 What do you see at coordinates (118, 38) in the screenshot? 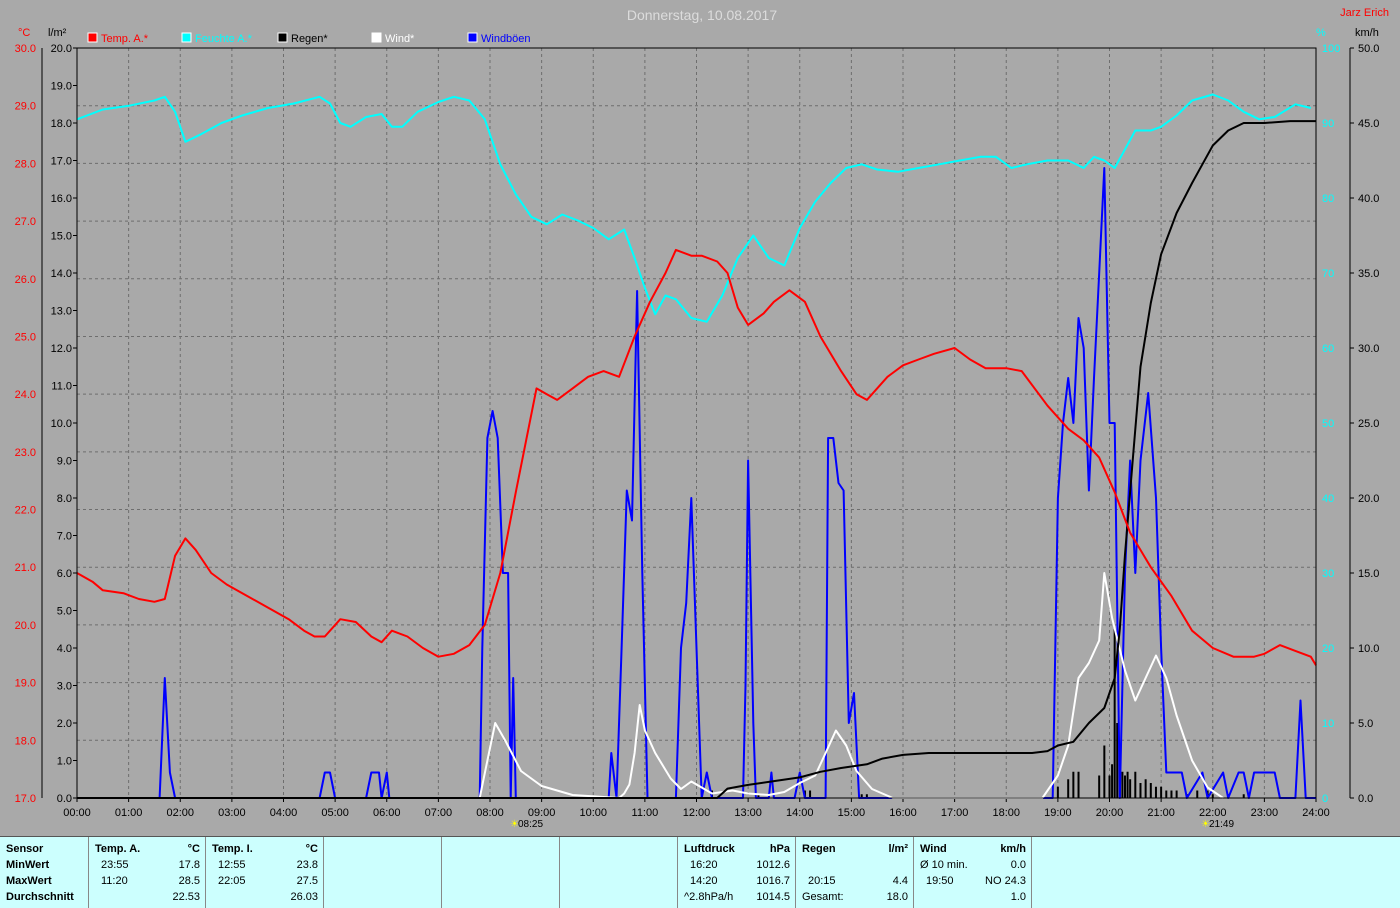
I see `legend-item-temp: Temp. A.*` at bounding box center [118, 38].